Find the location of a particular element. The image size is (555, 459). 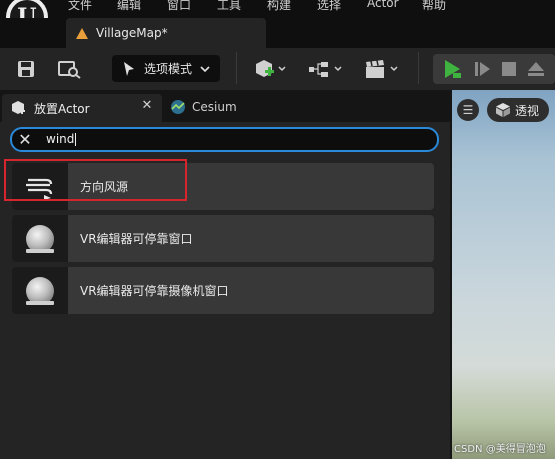

cesium-icon is located at coordinates (178, 107).